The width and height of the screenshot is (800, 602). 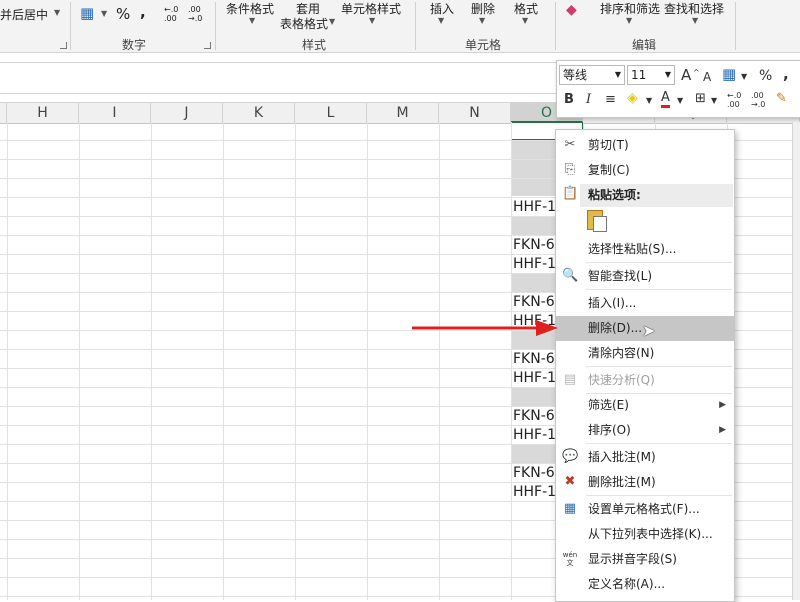 I want to click on alignment-launcher-icon, so click(x=63, y=45).